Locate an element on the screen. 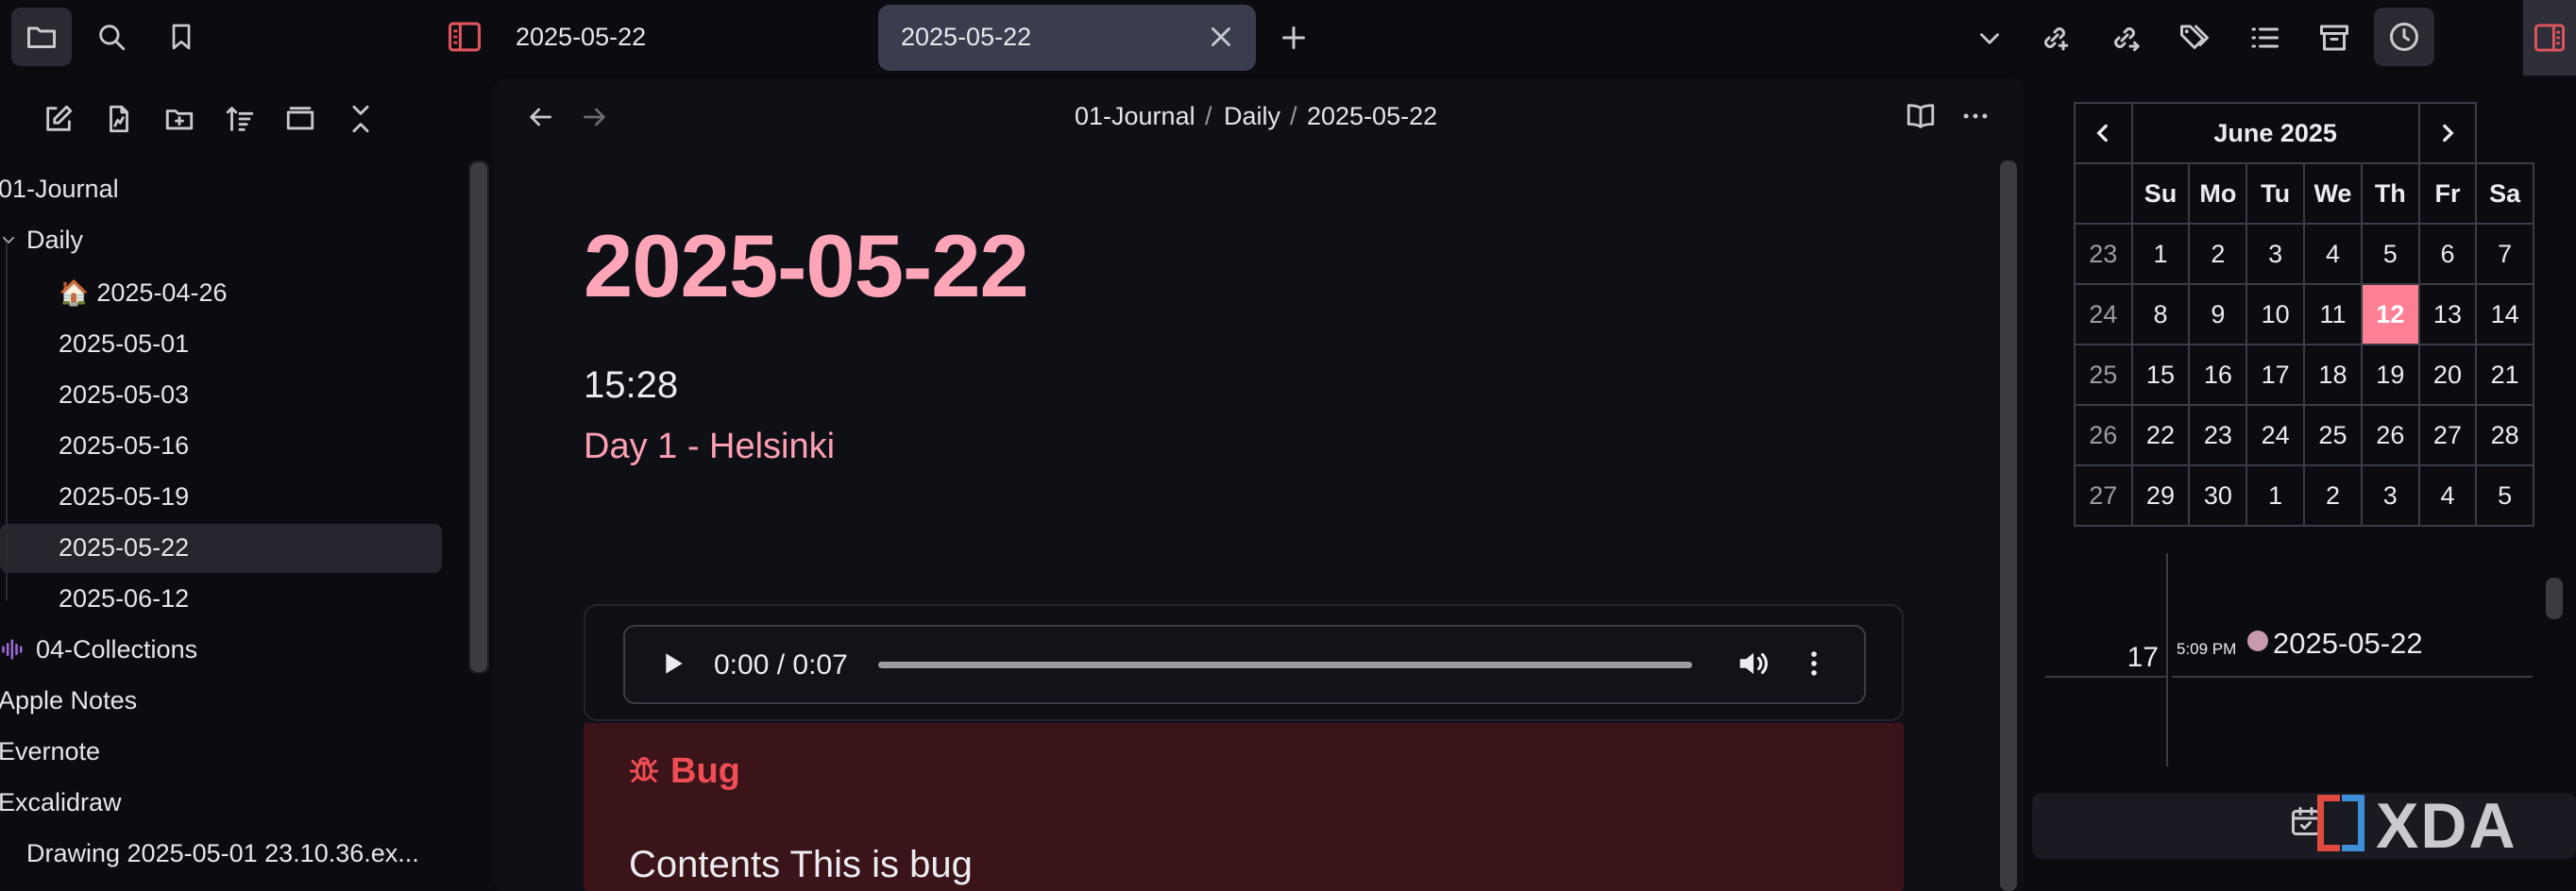 Image resolution: width=2576 pixels, height=891 pixels. tree-file: 2025-05-01 is located at coordinates (124, 343).